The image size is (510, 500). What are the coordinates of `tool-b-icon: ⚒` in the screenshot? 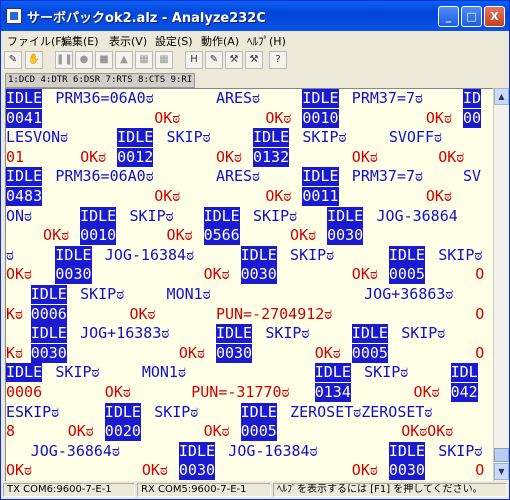 It's located at (234, 60).